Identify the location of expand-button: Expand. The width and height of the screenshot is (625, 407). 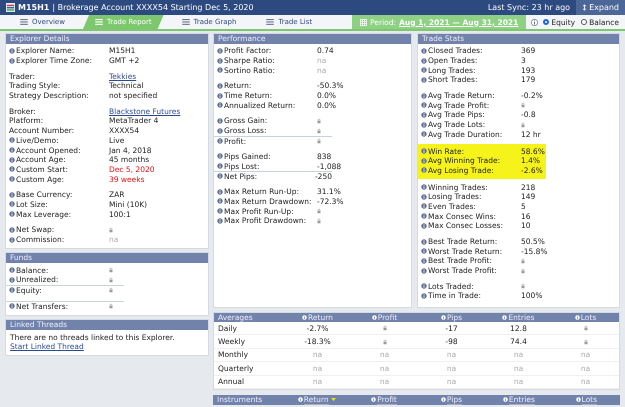
(600, 7).